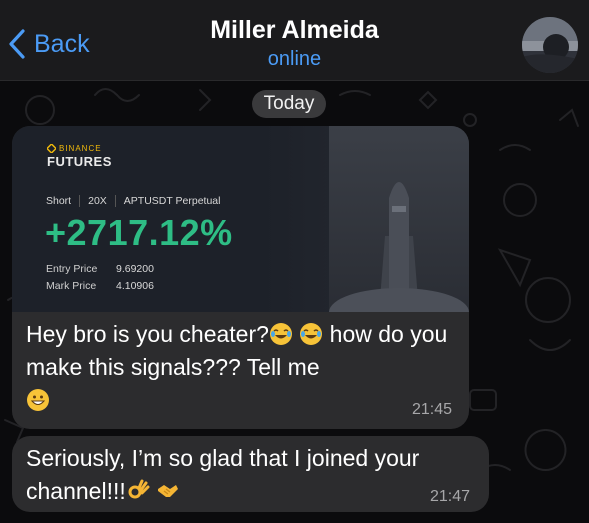  What do you see at coordinates (168, 491) in the screenshot?
I see `handshake-icon` at bounding box center [168, 491].